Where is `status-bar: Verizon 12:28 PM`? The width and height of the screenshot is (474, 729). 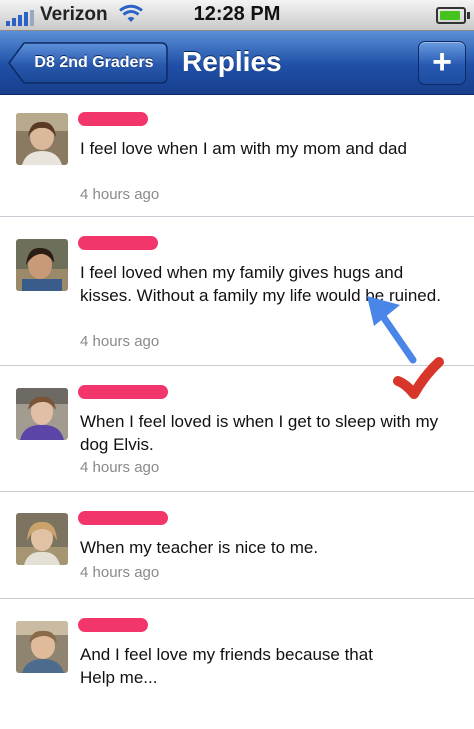 status-bar: Verizon 12:28 PM is located at coordinates (237, 15).